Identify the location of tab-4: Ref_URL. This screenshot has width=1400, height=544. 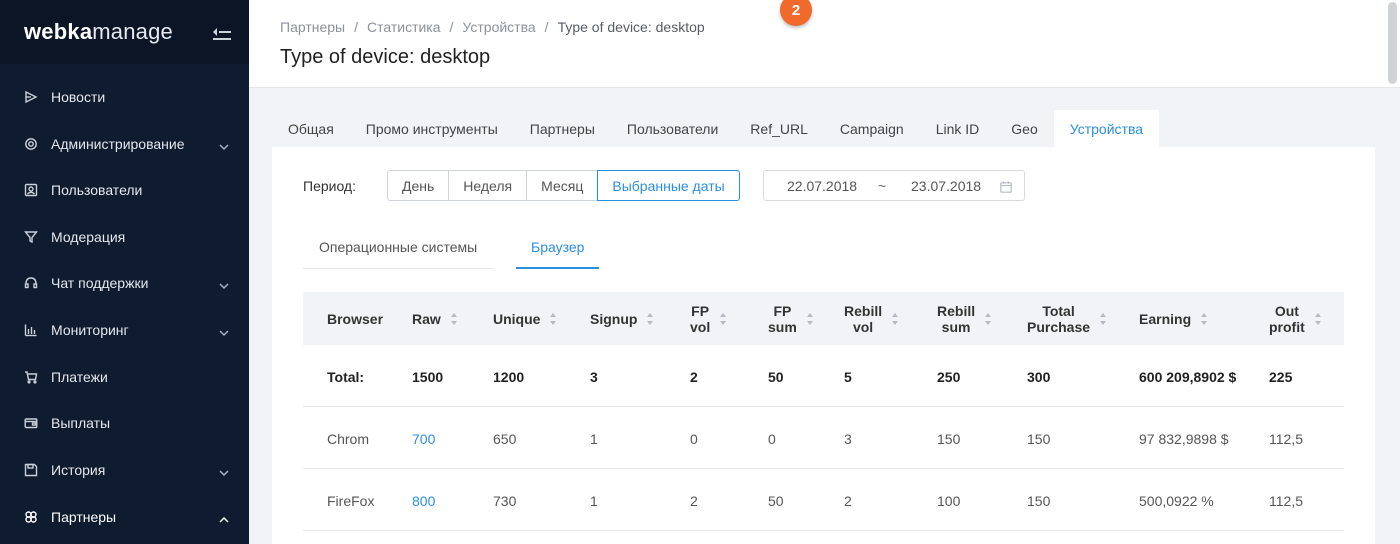
(779, 128).